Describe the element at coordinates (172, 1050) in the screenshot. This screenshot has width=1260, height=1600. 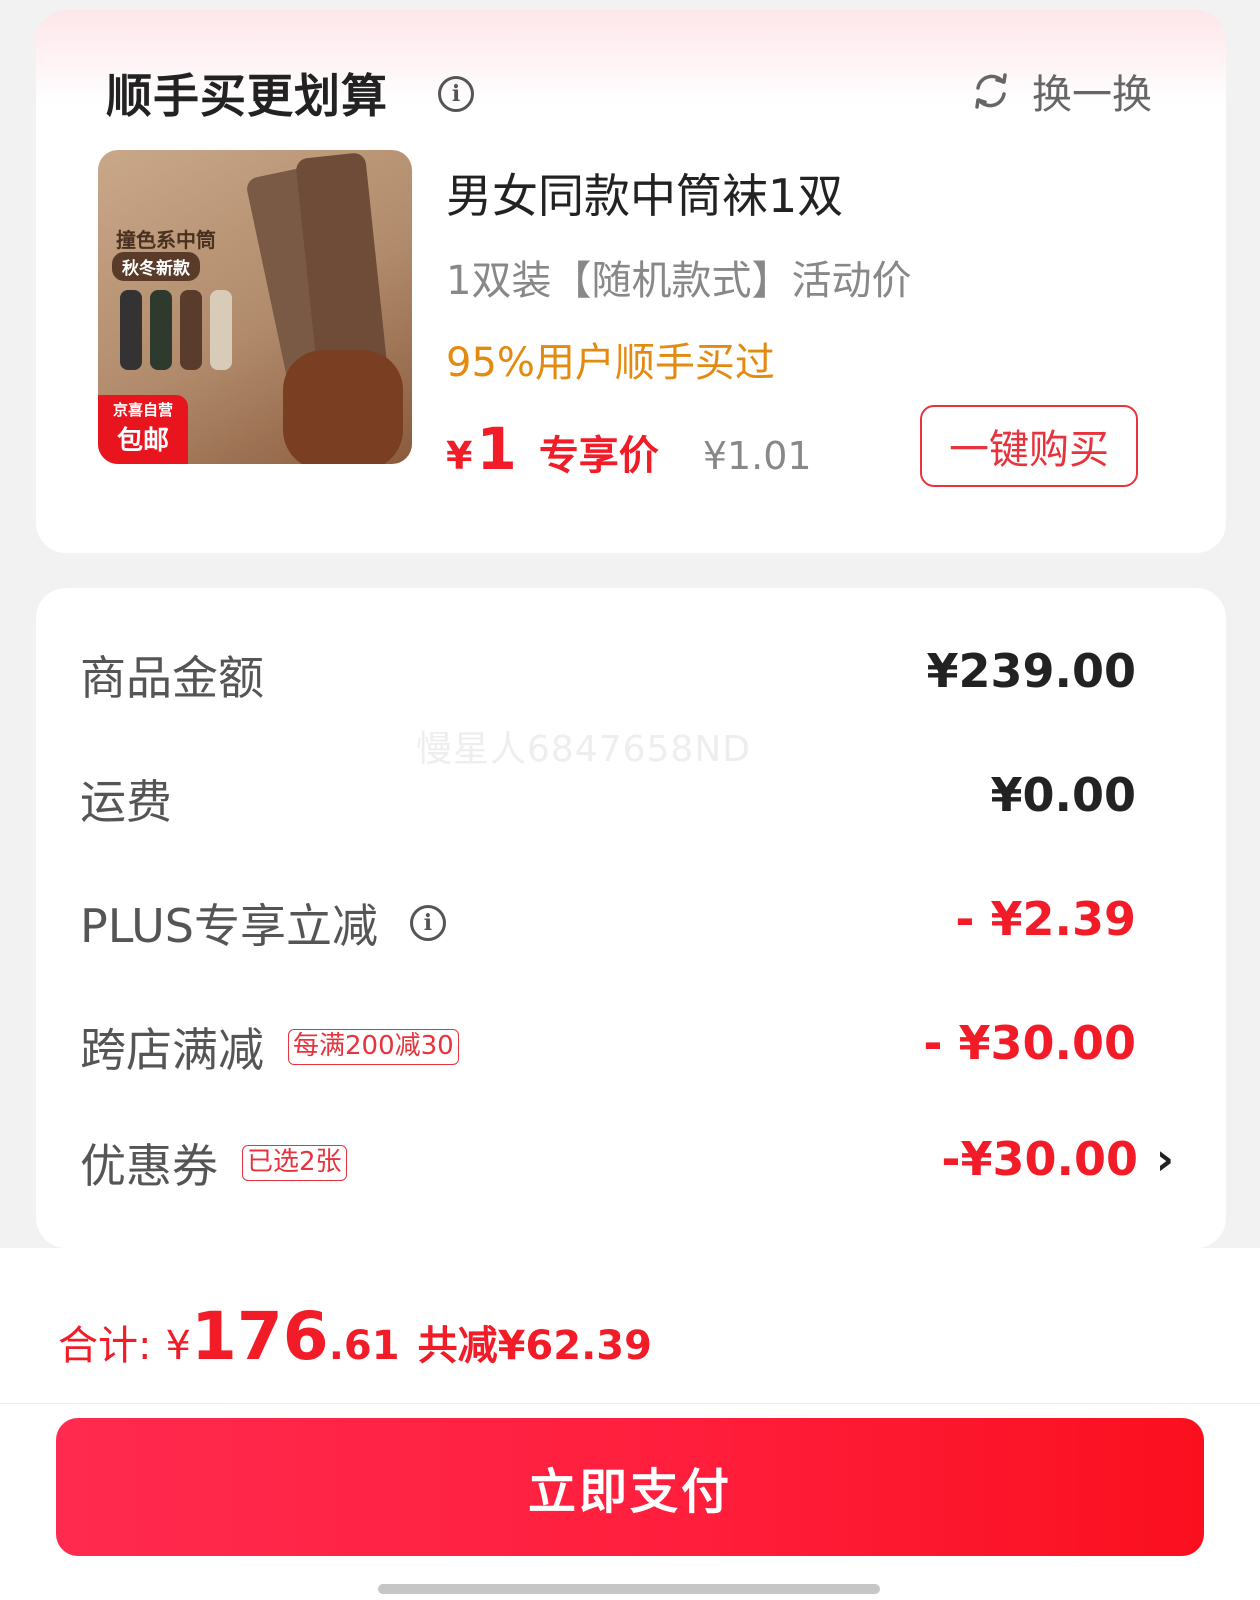
I see `row-label: 跨店满减` at that location.